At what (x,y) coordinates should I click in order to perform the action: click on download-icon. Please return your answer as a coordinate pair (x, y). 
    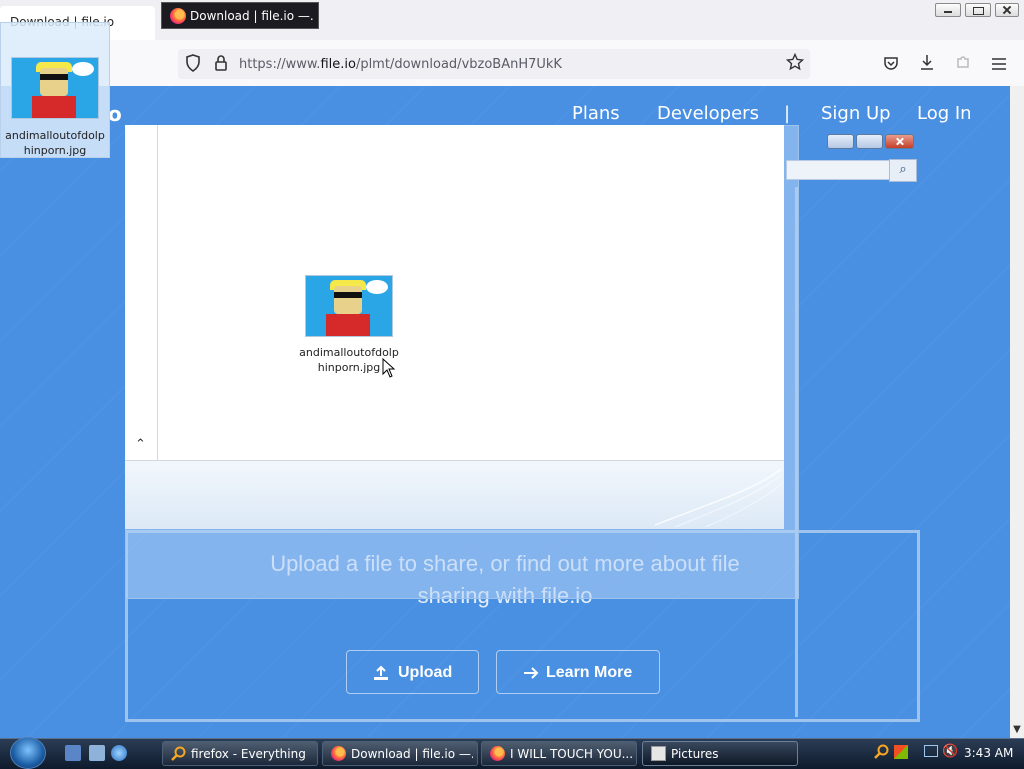
    Looking at the image, I should click on (927, 64).